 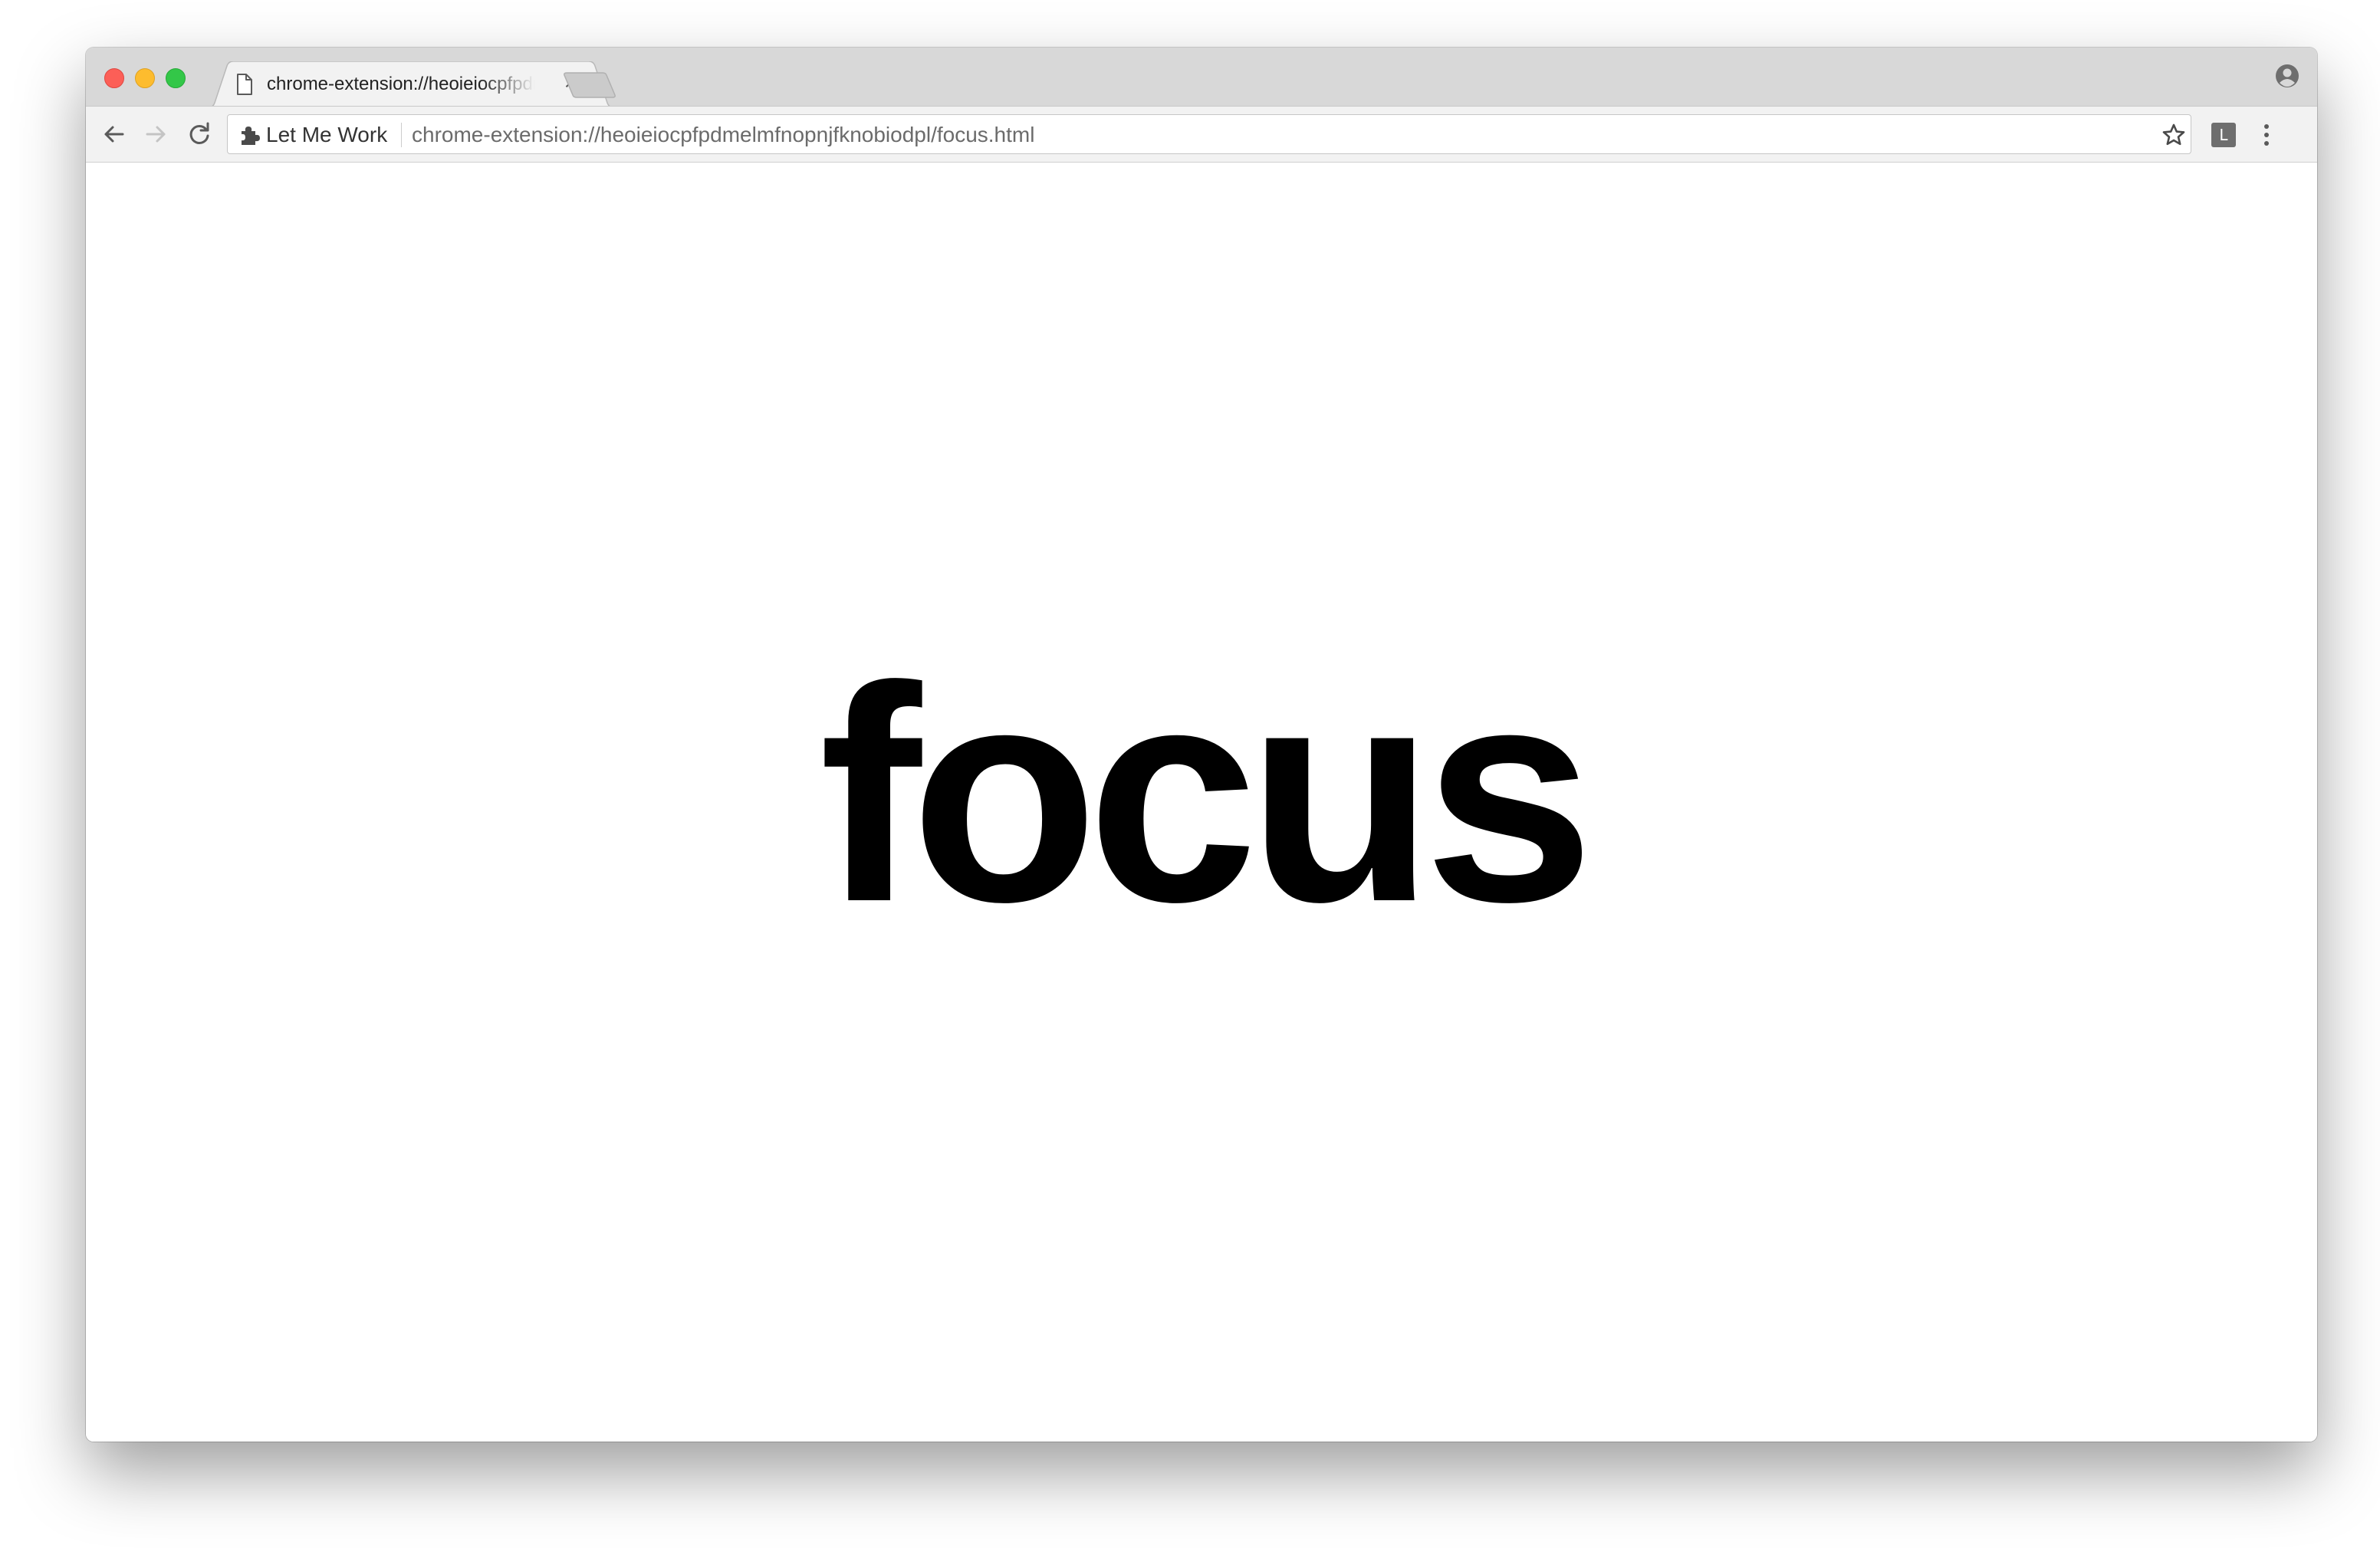 What do you see at coordinates (401, 135) in the screenshot?
I see `address-separator` at bounding box center [401, 135].